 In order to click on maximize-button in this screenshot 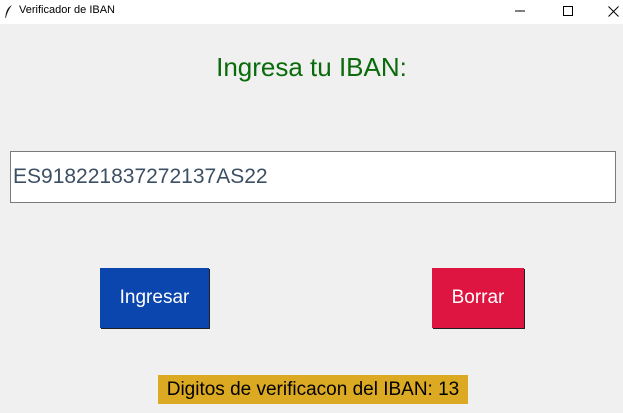, I will do `click(568, 11)`.